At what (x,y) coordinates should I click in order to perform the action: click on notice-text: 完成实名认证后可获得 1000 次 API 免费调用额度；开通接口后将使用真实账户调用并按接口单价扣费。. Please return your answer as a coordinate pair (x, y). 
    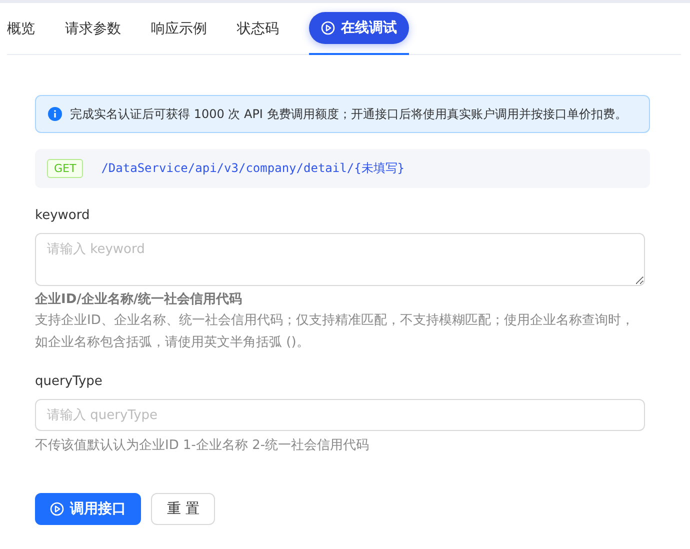
    Looking at the image, I should click on (348, 114).